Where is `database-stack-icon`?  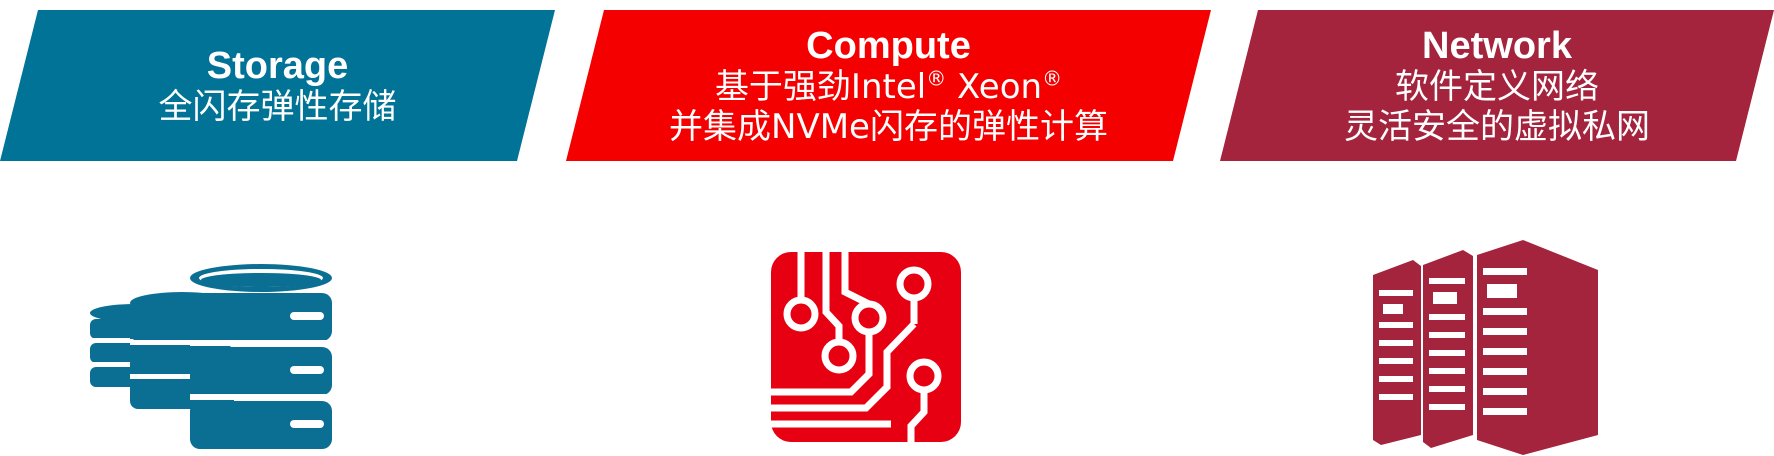 database-stack-icon is located at coordinates (211, 356).